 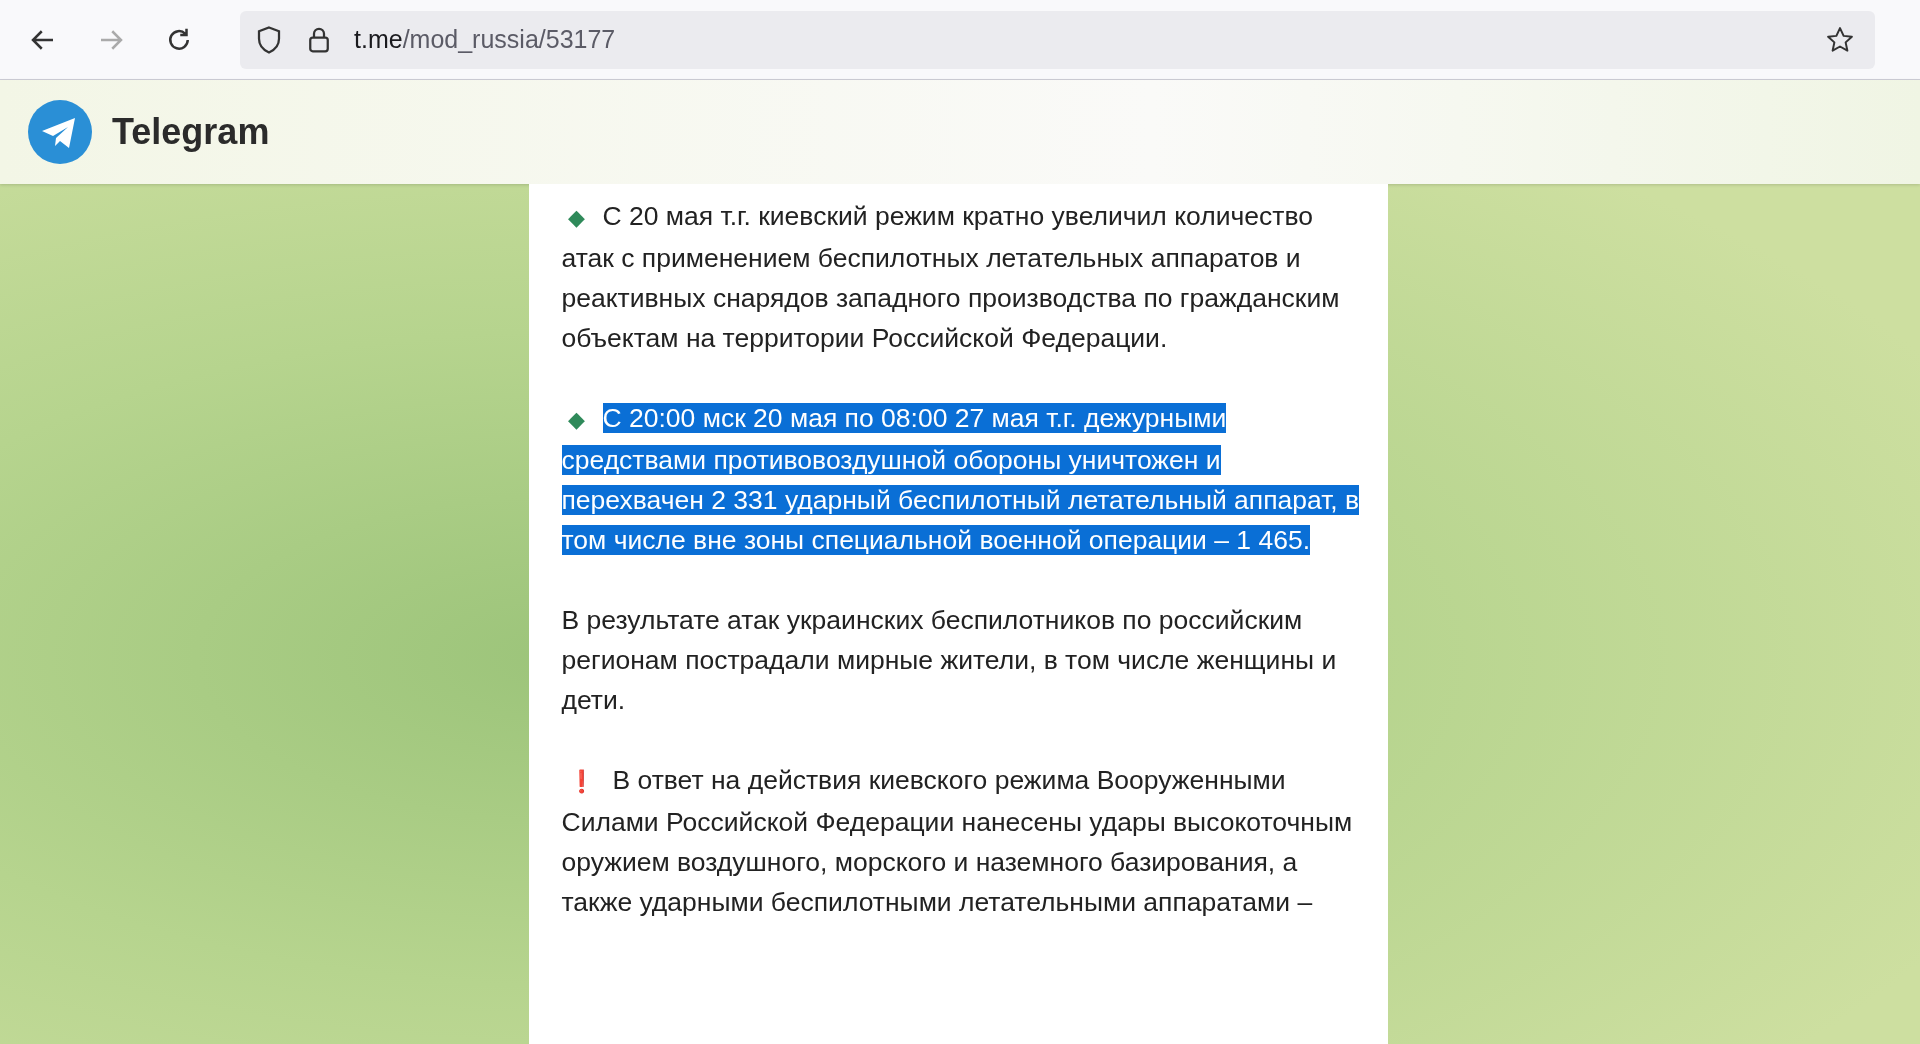 I want to click on paper-plane-logo-icon, so click(x=60, y=132).